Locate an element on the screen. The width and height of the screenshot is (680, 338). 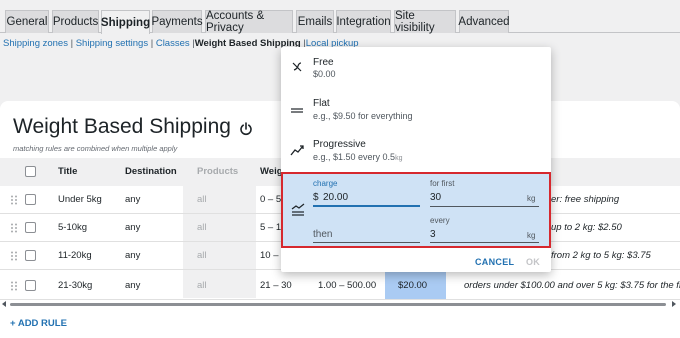
free-shipping-icon is located at coordinates (297, 67).